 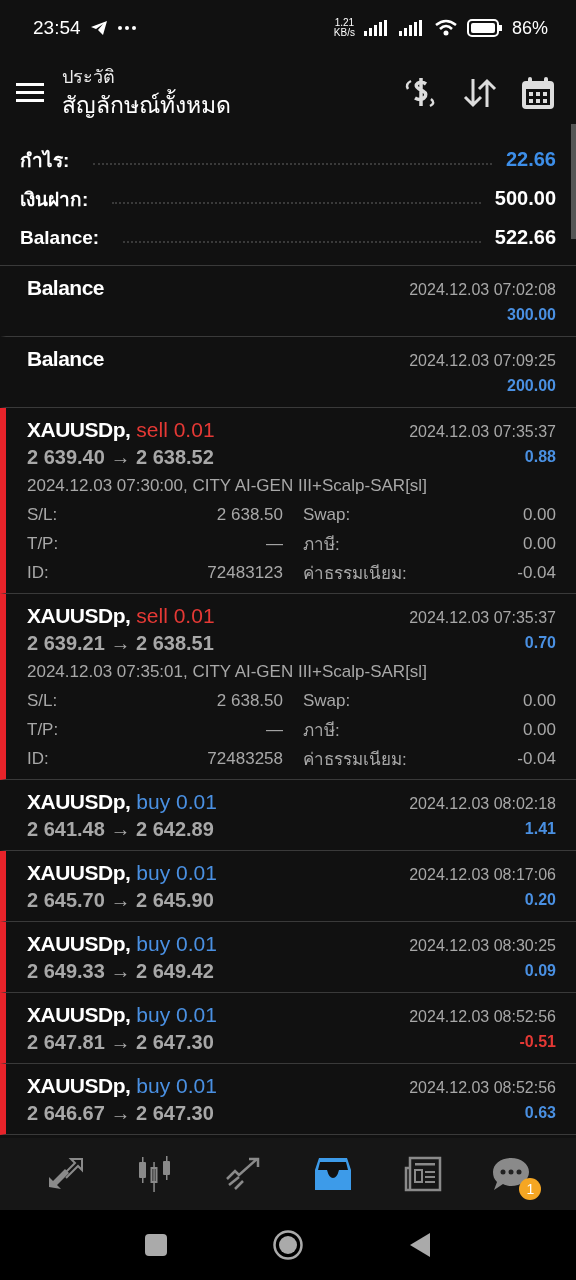 What do you see at coordinates (530, 159) in the screenshot?
I see `summary-value: 22.66` at bounding box center [530, 159].